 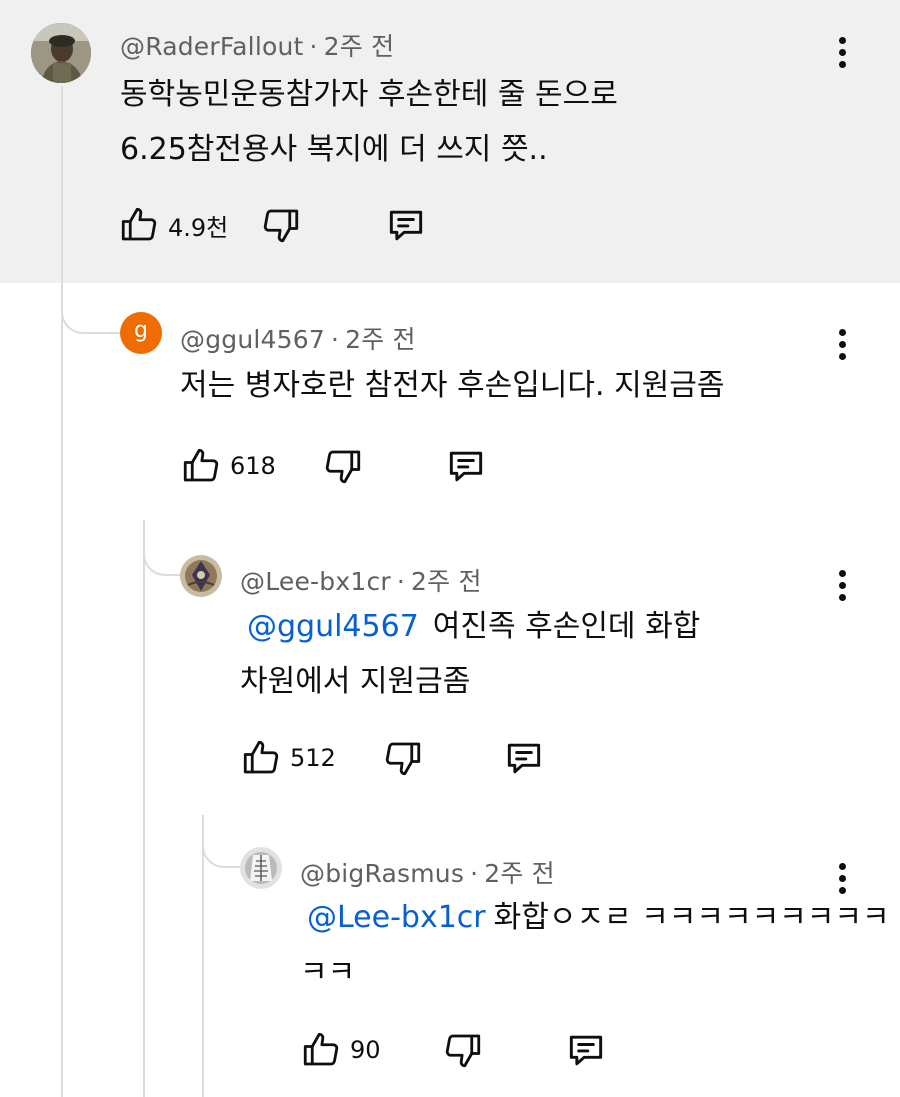 I want to click on comment-actions: 4.9천, so click(x=283, y=225).